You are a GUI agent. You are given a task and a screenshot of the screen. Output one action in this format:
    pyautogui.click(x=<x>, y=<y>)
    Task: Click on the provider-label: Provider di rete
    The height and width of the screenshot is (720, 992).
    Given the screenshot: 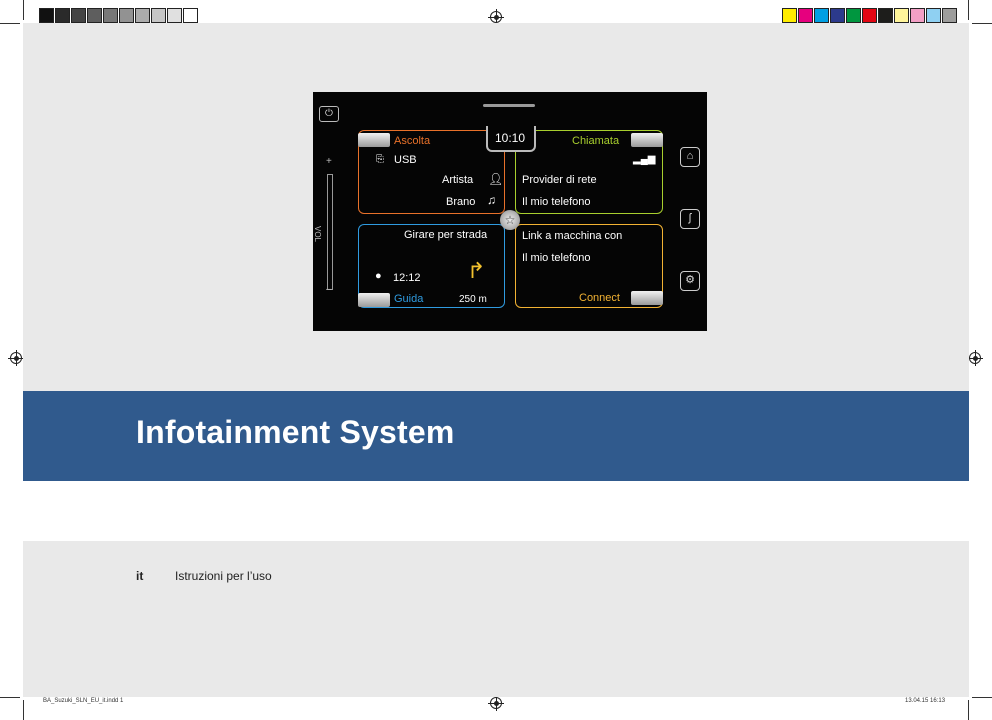 What is the action you would take?
    pyautogui.click(x=559, y=180)
    